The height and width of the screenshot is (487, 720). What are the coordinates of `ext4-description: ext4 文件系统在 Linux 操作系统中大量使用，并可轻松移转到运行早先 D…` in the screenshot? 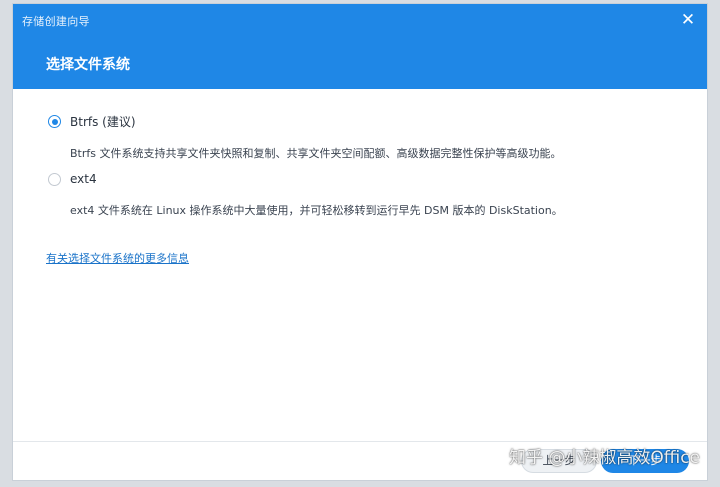 It's located at (316, 210).